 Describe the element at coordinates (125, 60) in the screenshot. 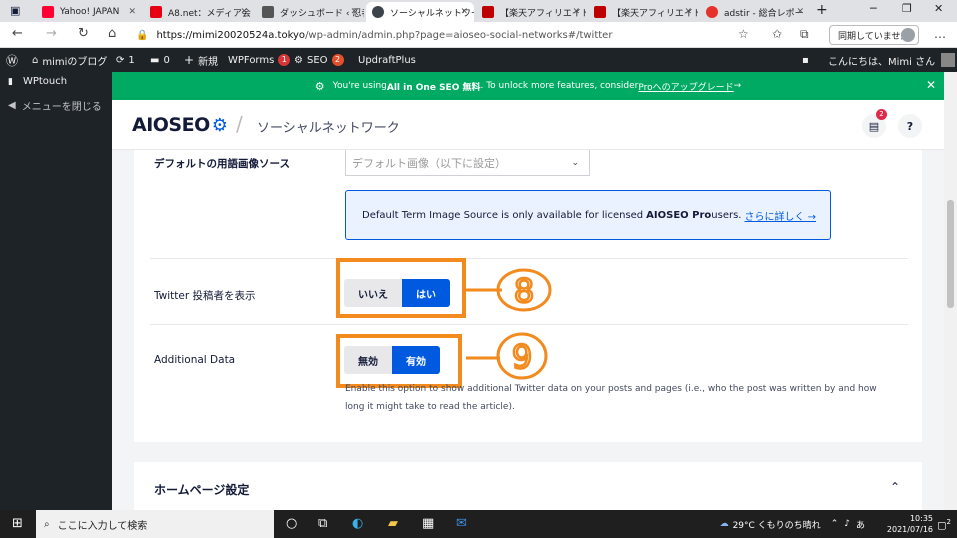

I see `adminbar-updates: ⟳ 1` at that location.